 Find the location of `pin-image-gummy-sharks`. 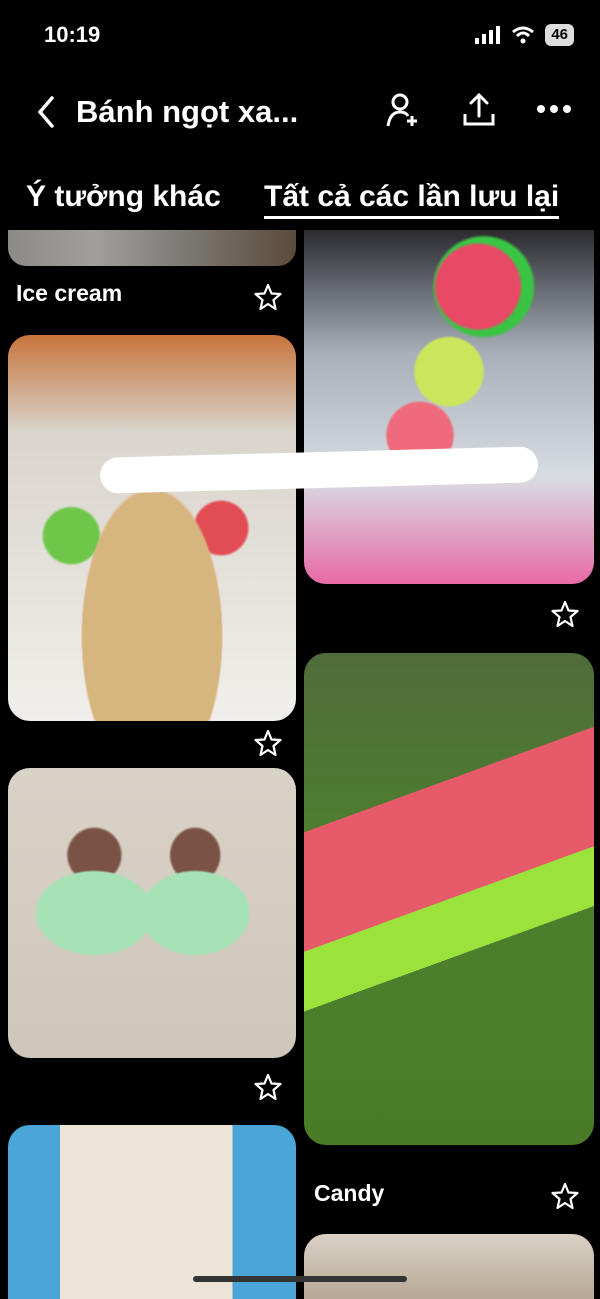

pin-image-gummy-sharks is located at coordinates (152, 1212).